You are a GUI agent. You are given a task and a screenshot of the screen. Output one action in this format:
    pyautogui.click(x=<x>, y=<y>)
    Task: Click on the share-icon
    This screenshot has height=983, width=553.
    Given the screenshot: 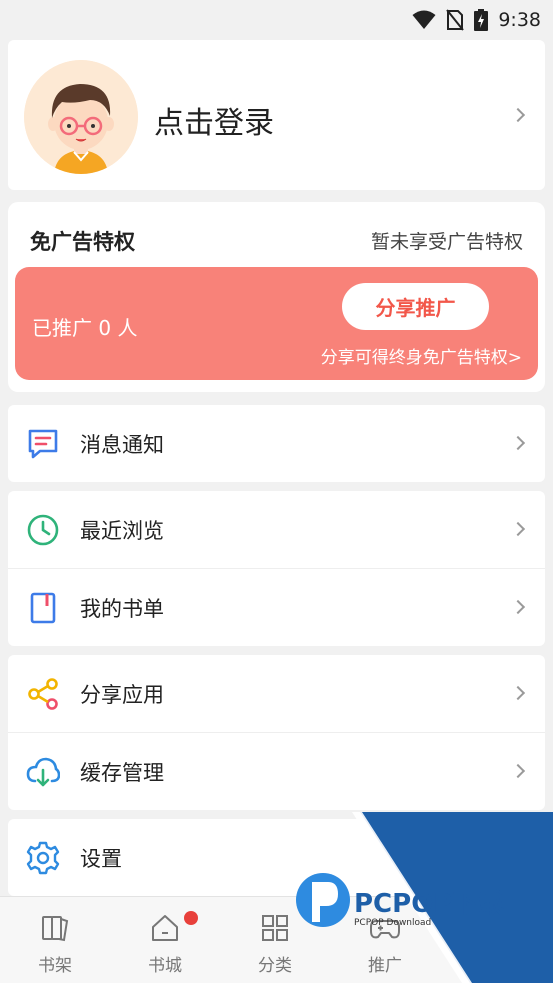 What is the action you would take?
    pyautogui.click(x=43, y=694)
    